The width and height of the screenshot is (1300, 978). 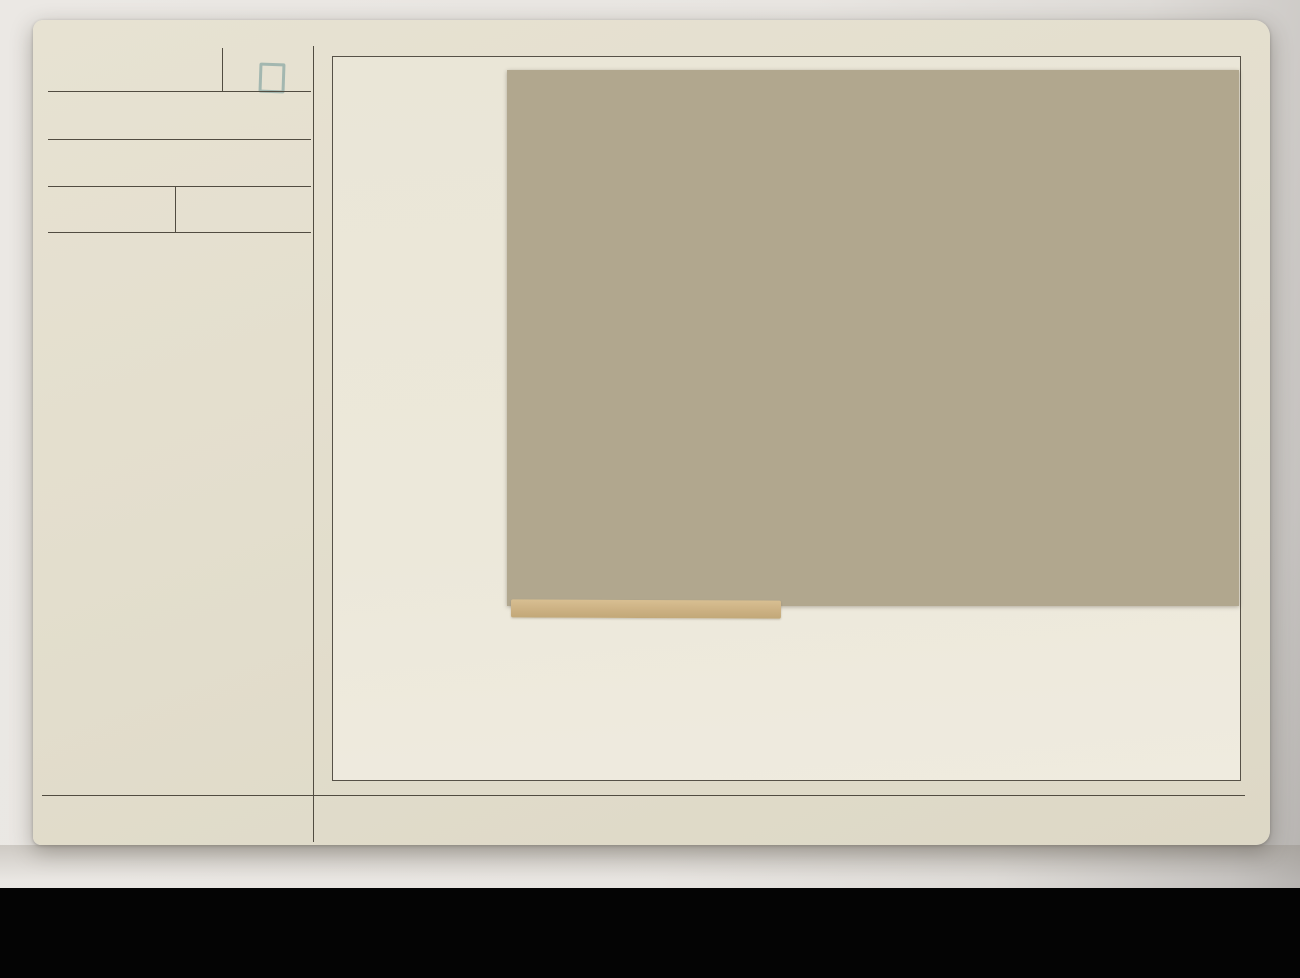 I want to click on censor-stamp, so click(x=272, y=78).